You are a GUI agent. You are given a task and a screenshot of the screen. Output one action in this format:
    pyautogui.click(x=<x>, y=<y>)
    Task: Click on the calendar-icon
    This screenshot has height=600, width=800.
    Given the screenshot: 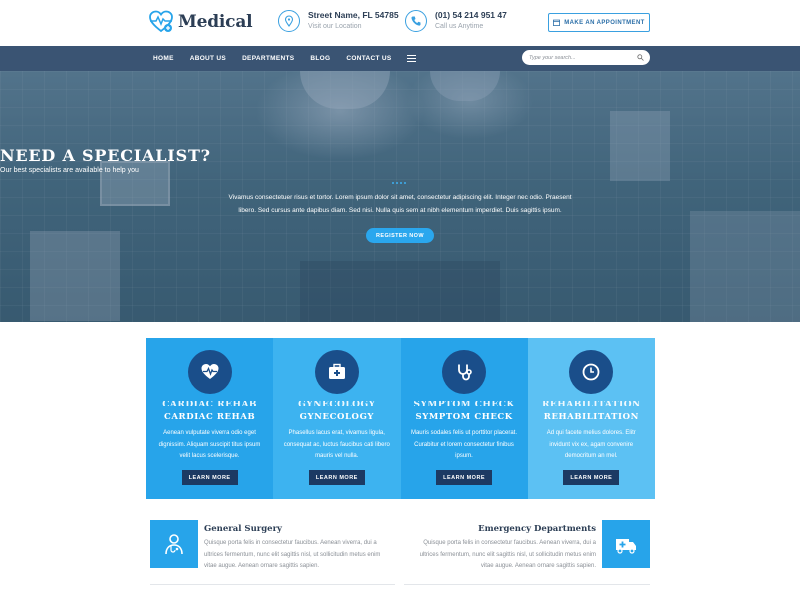 What is the action you would take?
    pyautogui.click(x=557, y=22)
    